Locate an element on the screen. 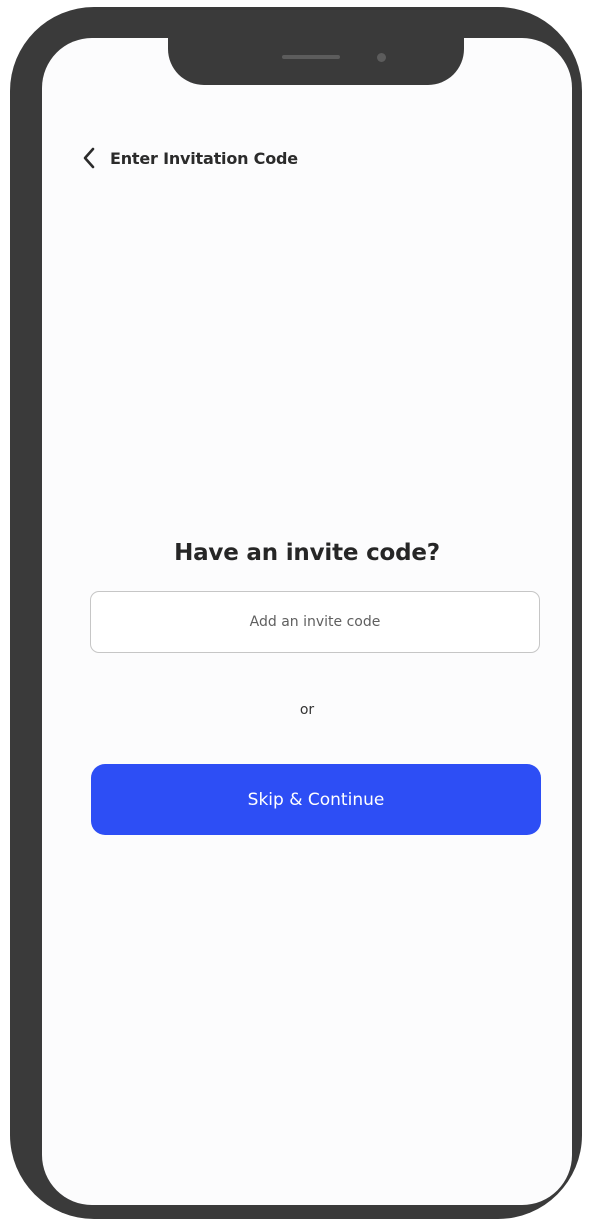 The height and width of the screenshot is (1225, 592). skip-continue-button: Skip & Continue is located at coordinates (316, 799).